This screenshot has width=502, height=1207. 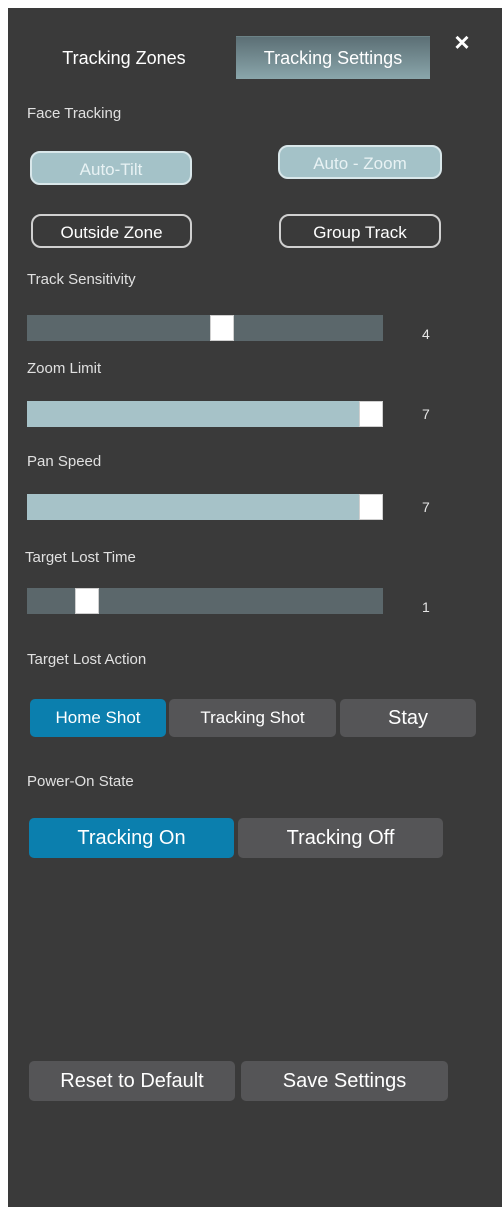 What do you see at coordinates (462, 42) in the screenshot?
I see `close-icon: ×` at bounding box center [462, 42].